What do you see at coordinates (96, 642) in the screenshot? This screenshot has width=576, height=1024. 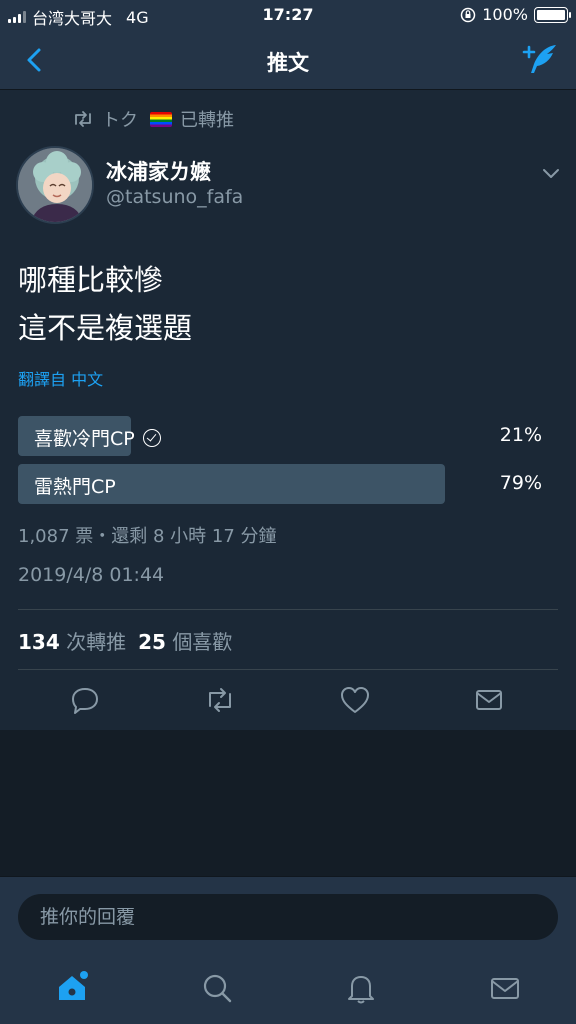 I see `retweets-label: 次轉推` at bounding box center [96, 642].